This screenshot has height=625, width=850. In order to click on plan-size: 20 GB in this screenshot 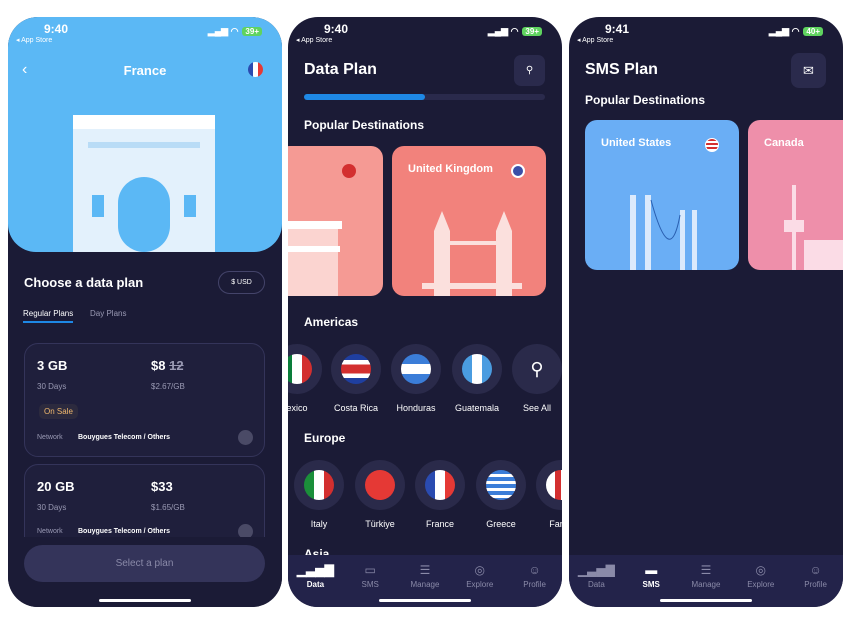, I will do `click(56, 486)`.